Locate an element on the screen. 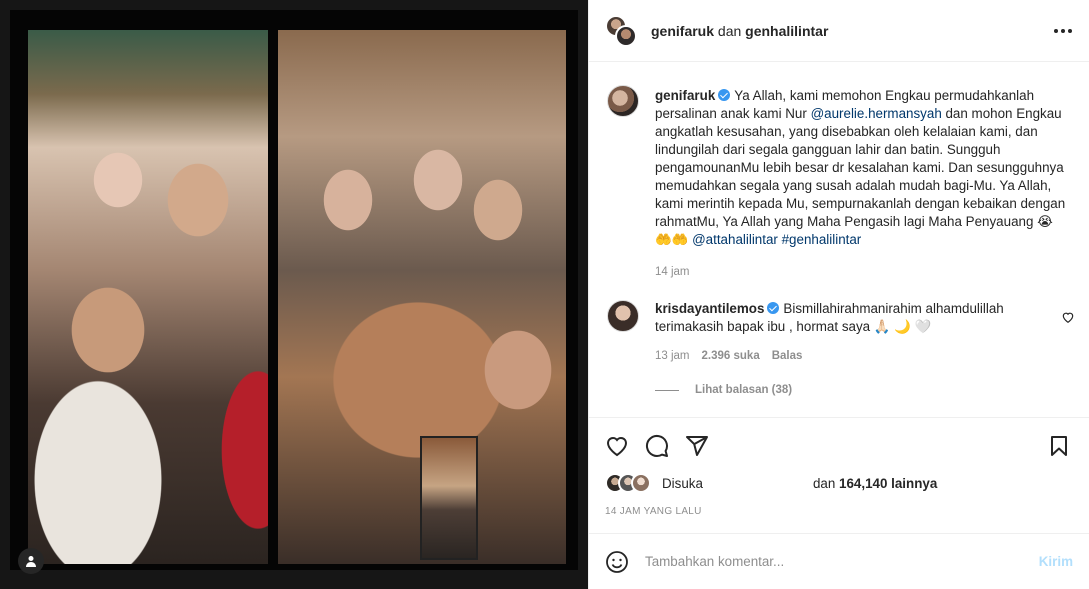 The width and height of the screenshot is (1089, 589). post-authors: genifaruk dan genhalilintar is located at coordinates (739, 31).